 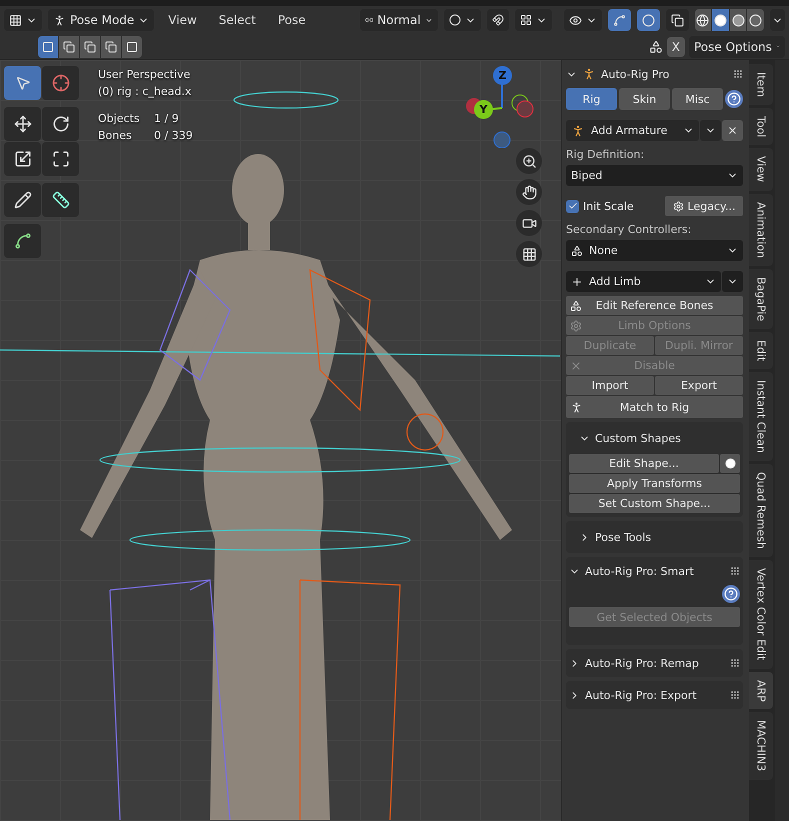 I want to click on limb-button: Import, so click(x=610, y=385).